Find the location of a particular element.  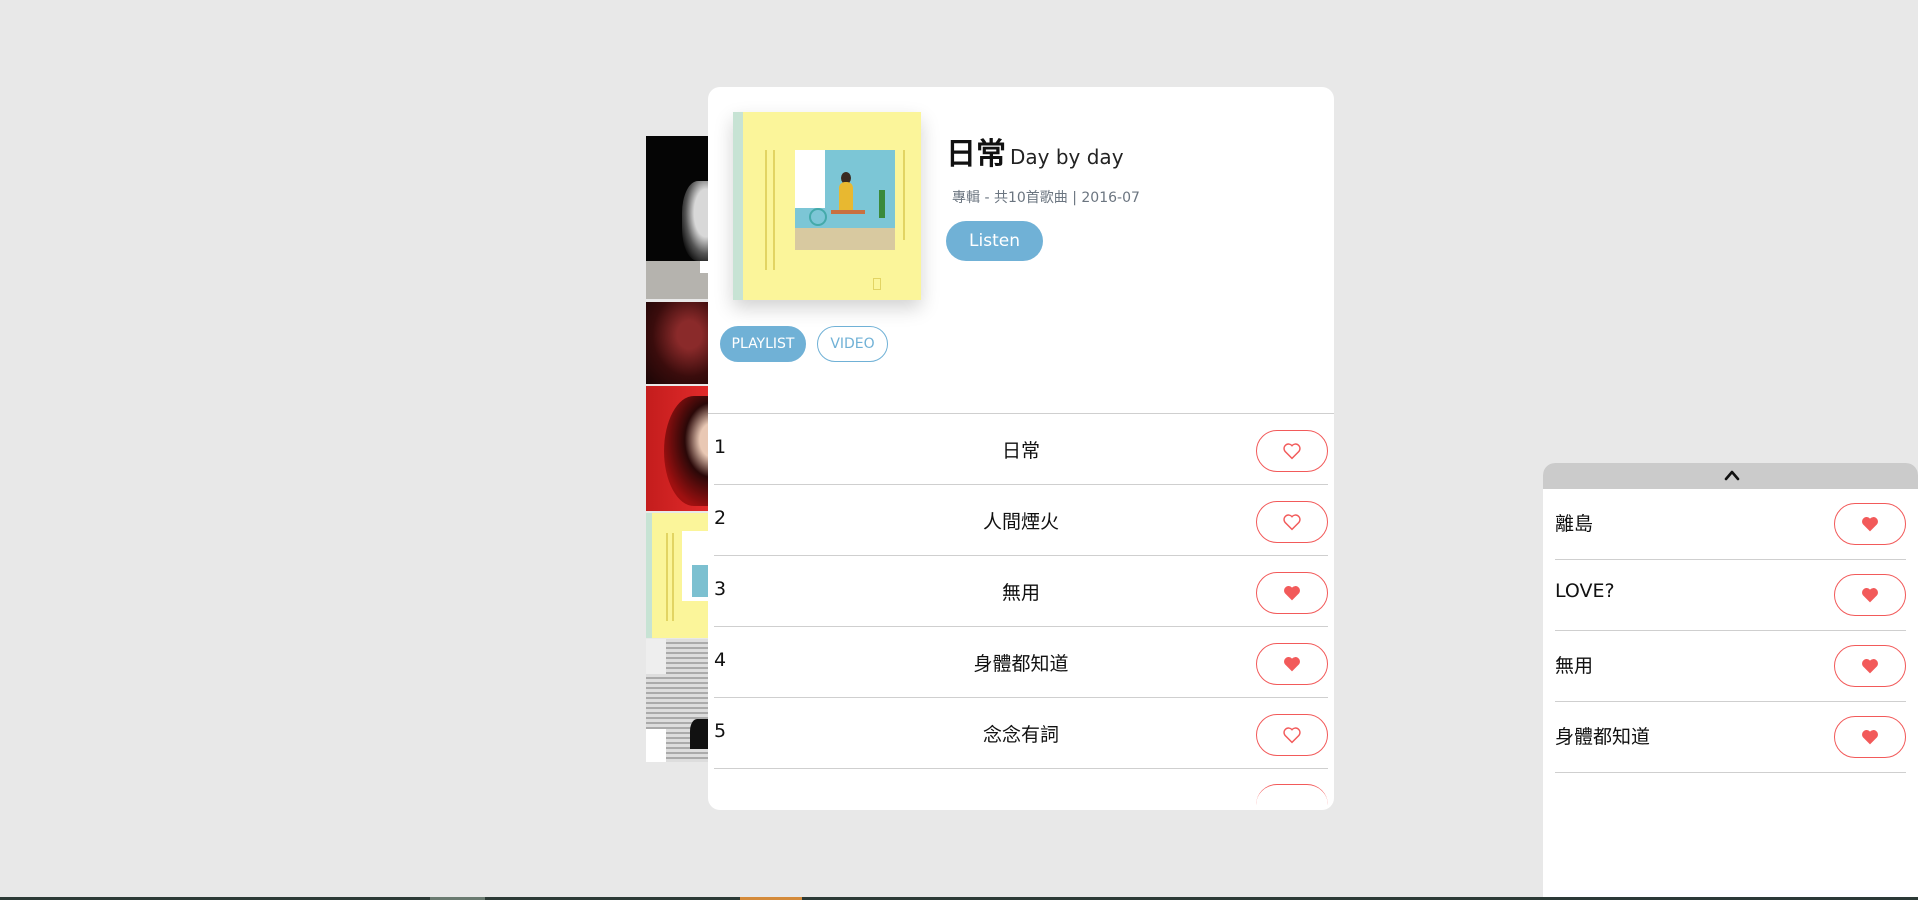

track-row: 3 無用 is located at coordinates (1021, 591).